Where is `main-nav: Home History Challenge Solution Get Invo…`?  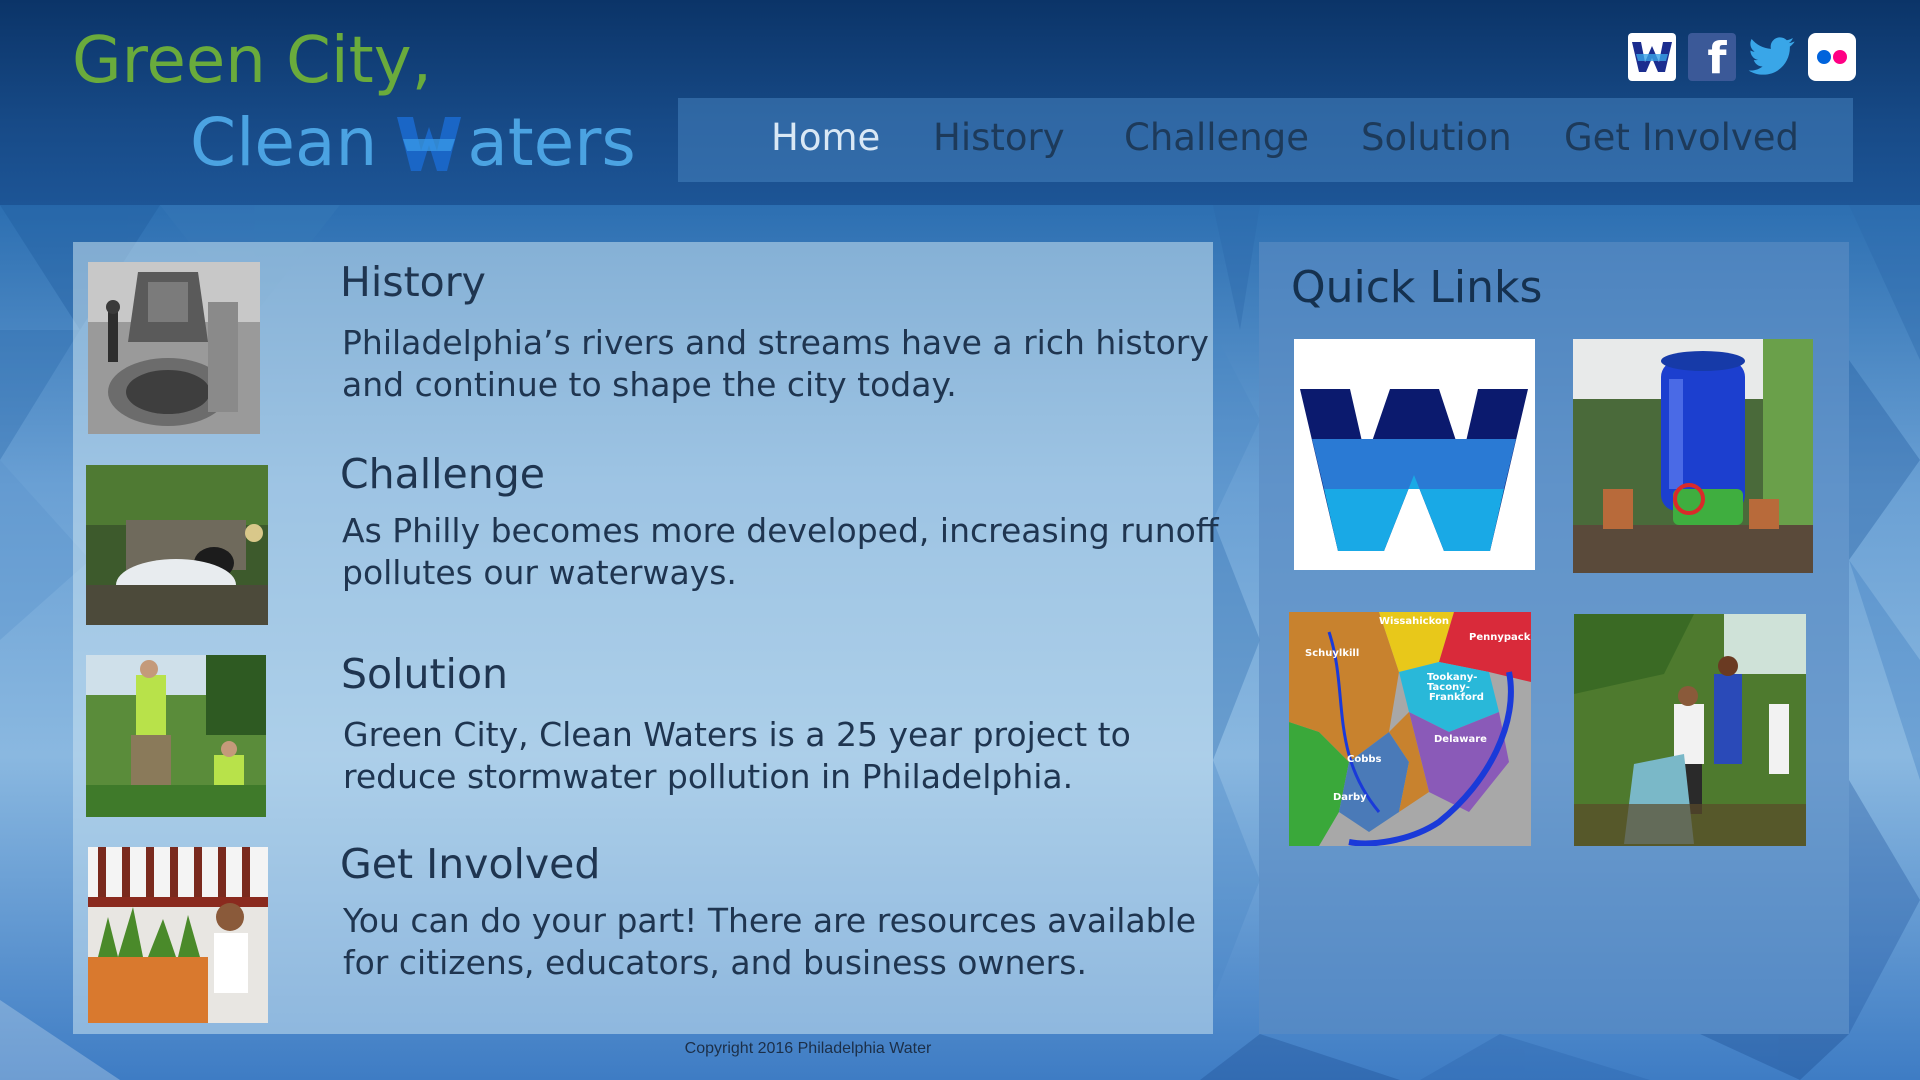 main-nav: Home History Challenge Solution Get Invo… is located at coordinates (1265, 140).